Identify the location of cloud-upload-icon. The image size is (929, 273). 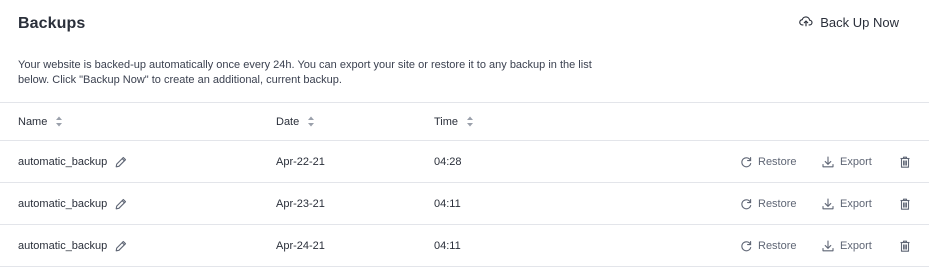
(806, 22).